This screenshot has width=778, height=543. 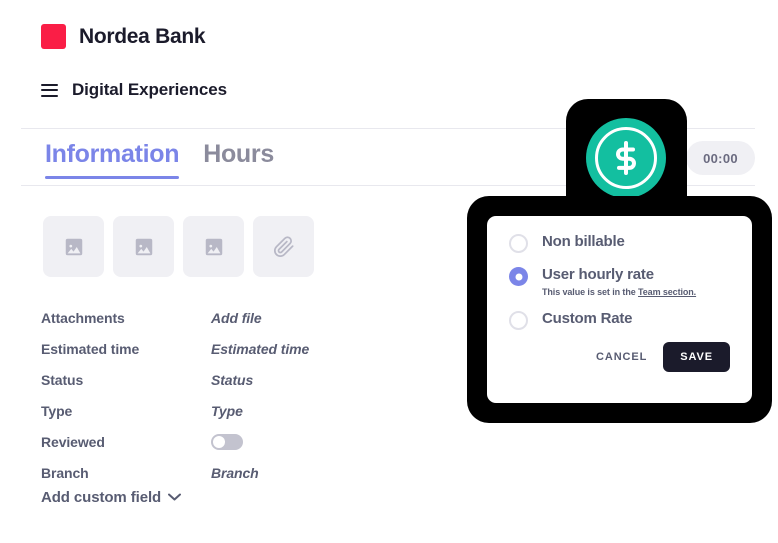 What do you see at coordinates (53, 36) in the screenshot?
I see `brand-square-icon` at bounding box center [53, 36].